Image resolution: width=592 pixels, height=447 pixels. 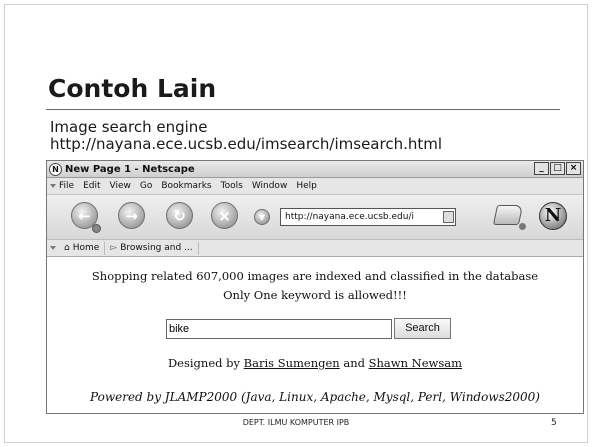 I want to click on bookmark-icon: ▻, so click(x=114, y=248).